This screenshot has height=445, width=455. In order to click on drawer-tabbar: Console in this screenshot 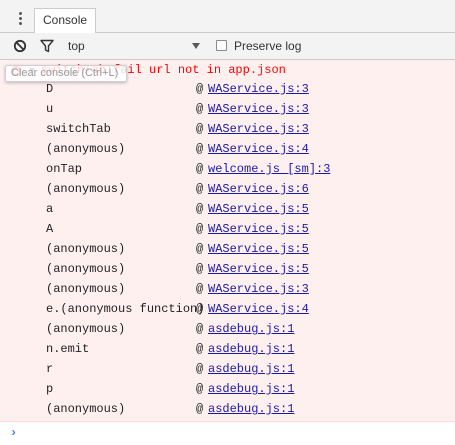, I will do `click(227, 19)`.